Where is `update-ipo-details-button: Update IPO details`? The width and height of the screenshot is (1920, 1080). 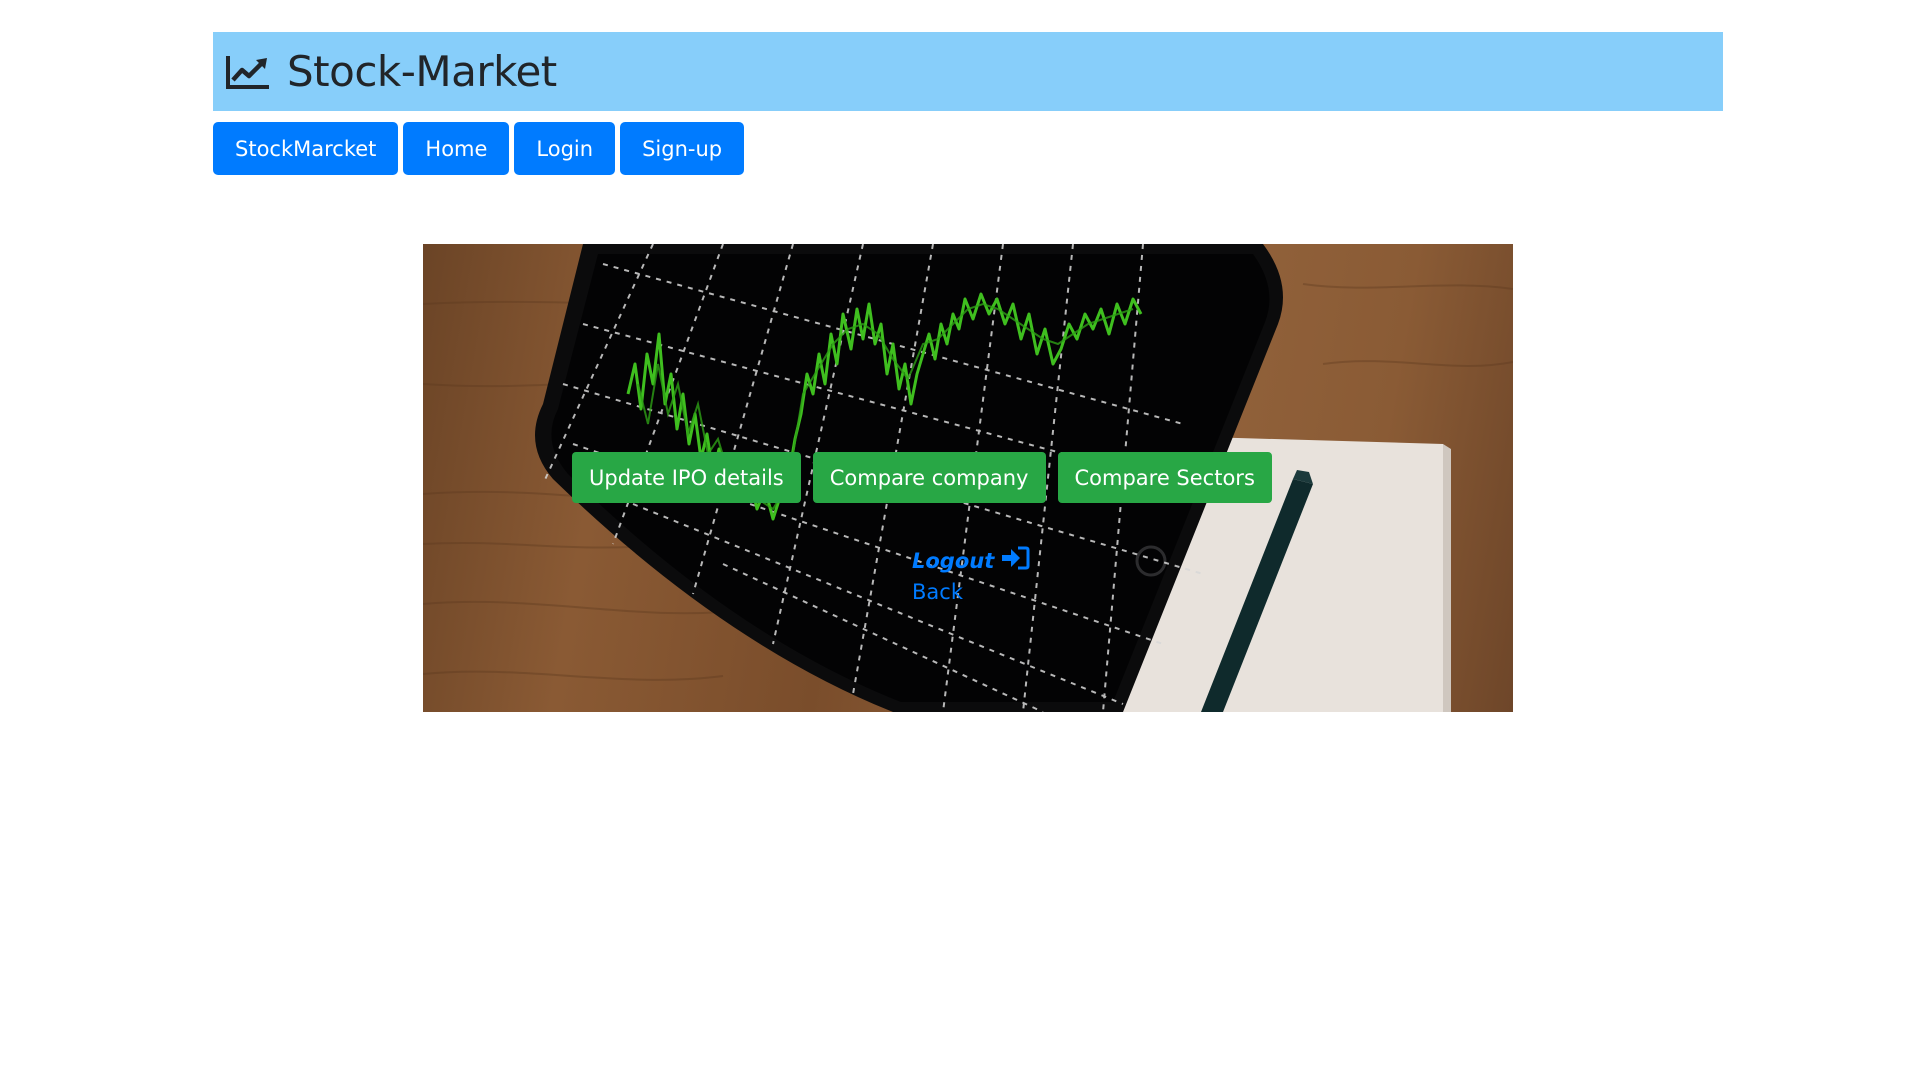
update-ipo-details-button: Update IPO details is located at coordinates (686, 477).